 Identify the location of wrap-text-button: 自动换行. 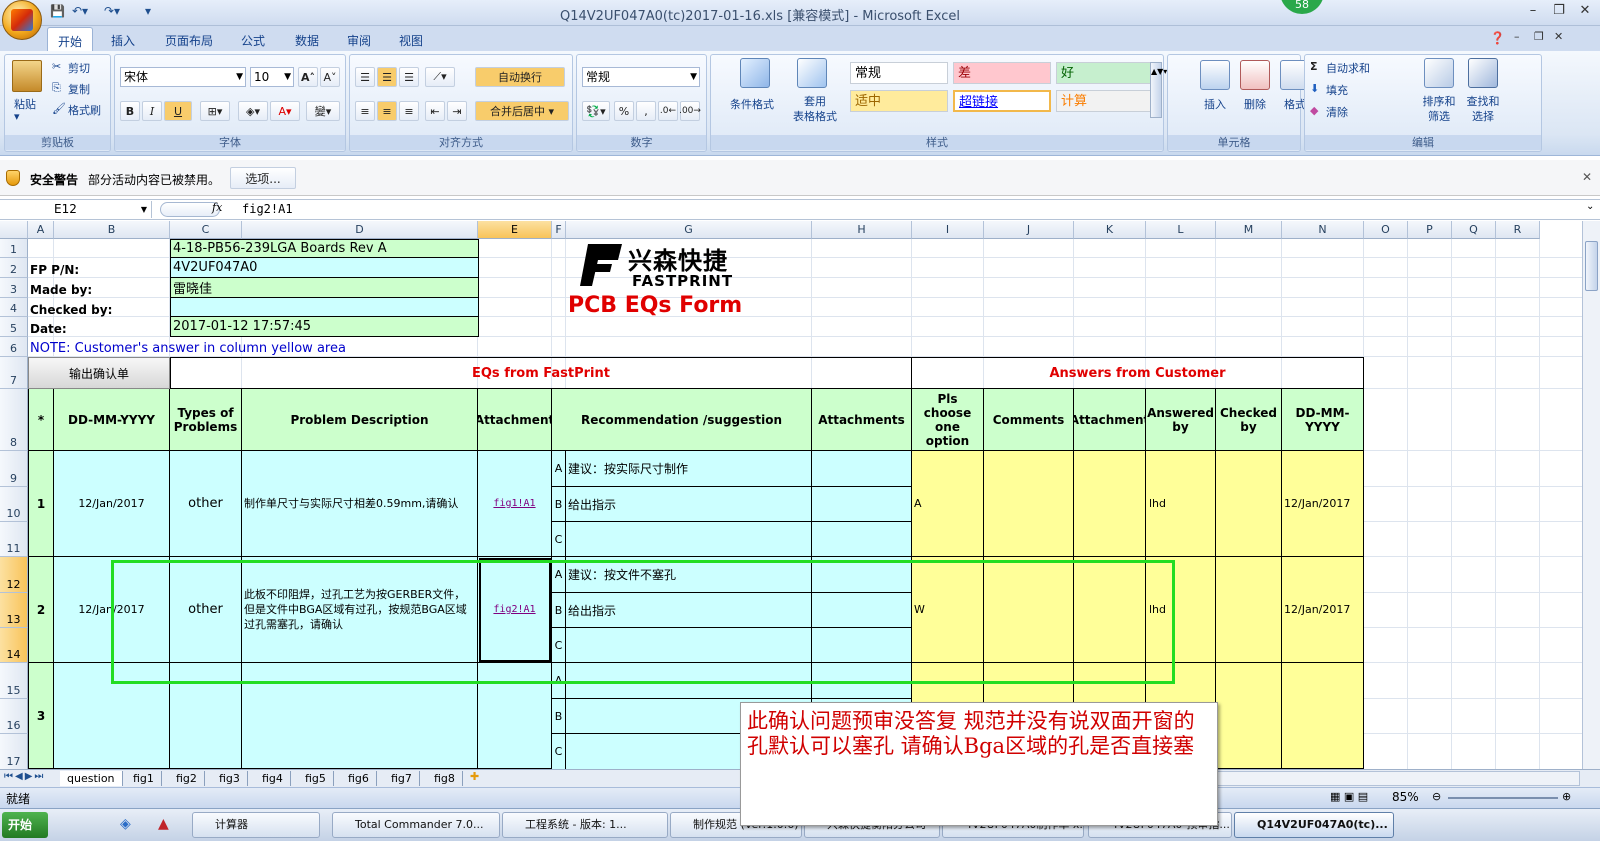
(520, 77).